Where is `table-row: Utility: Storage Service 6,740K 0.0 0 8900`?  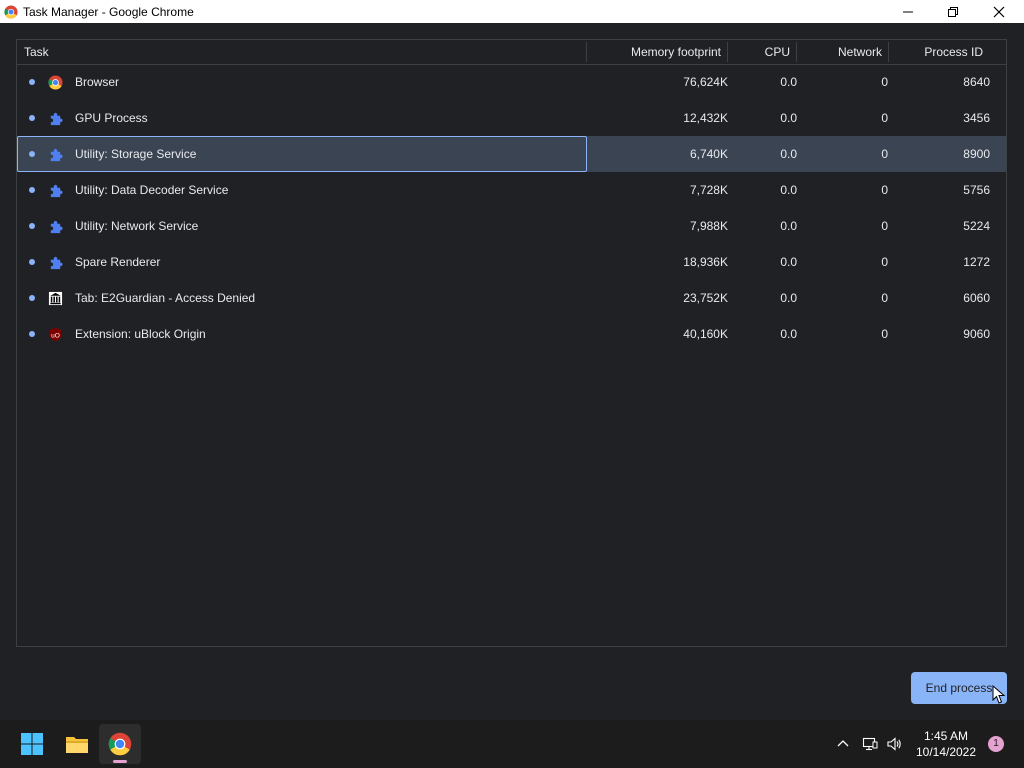
table-row: Utility: Storage Service 6,740K 0.0 0 8900 is located at coordinates (511, 154).